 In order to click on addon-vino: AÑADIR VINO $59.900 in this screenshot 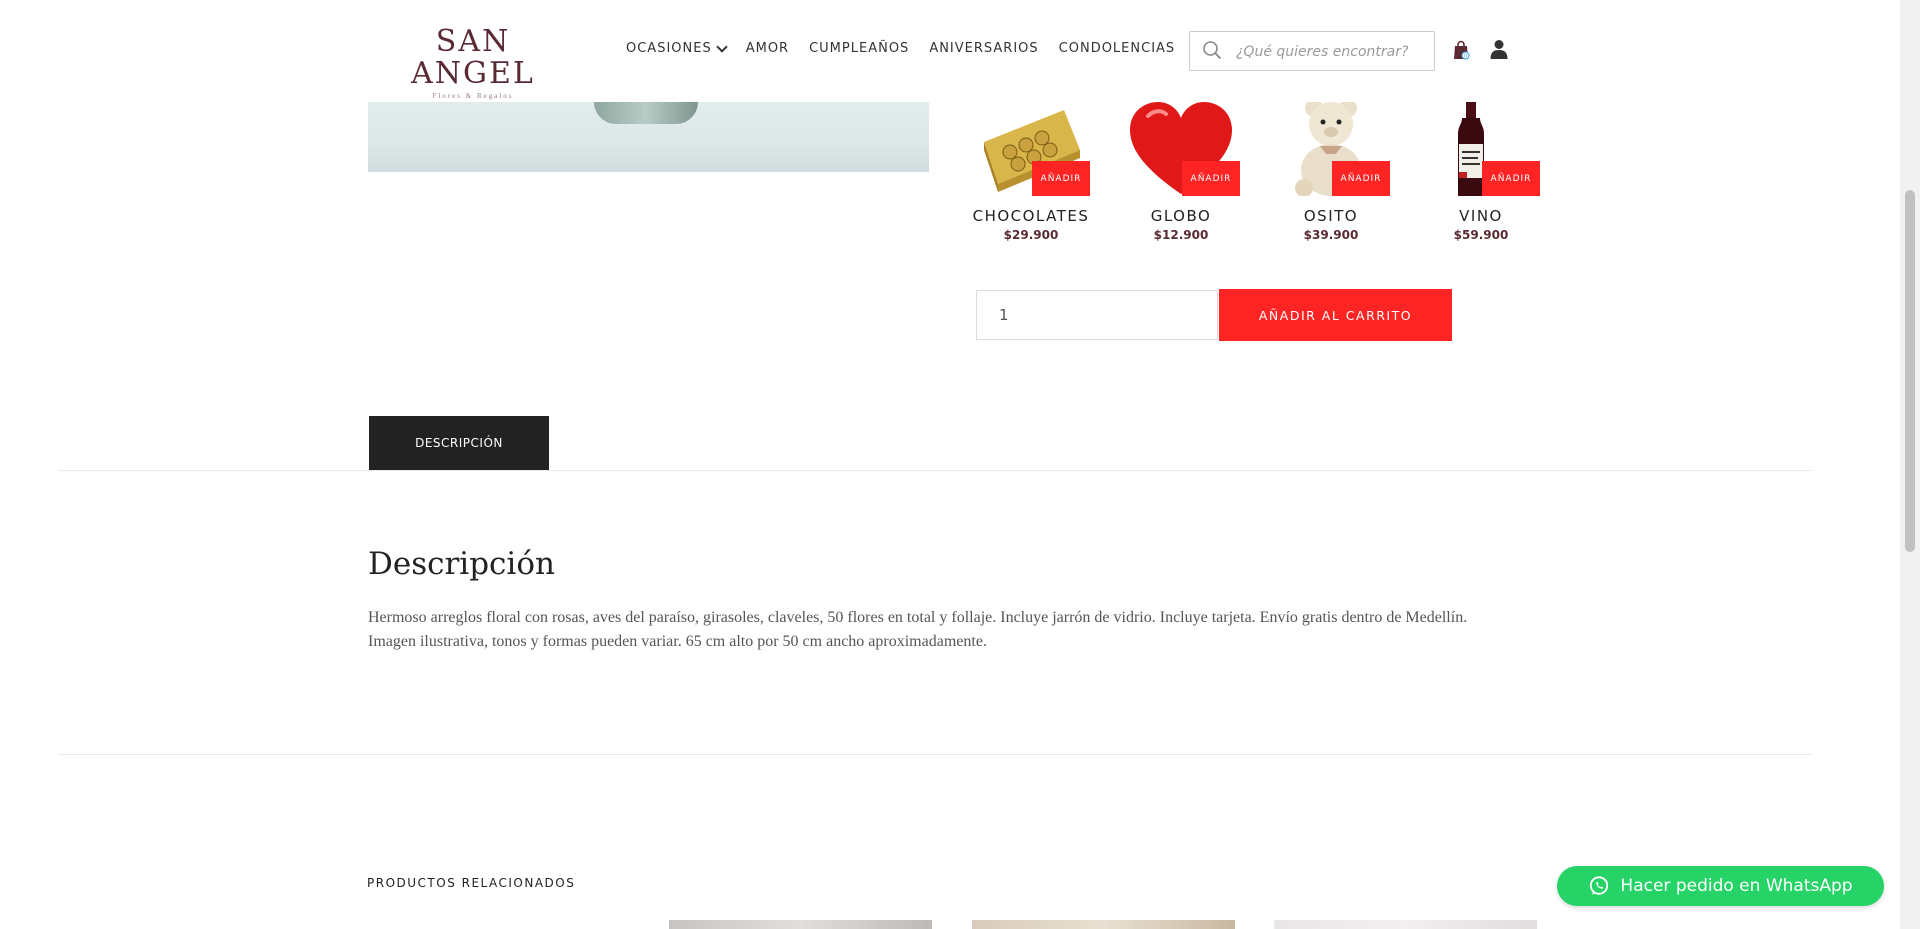, I will do `click(1481, 175)`.